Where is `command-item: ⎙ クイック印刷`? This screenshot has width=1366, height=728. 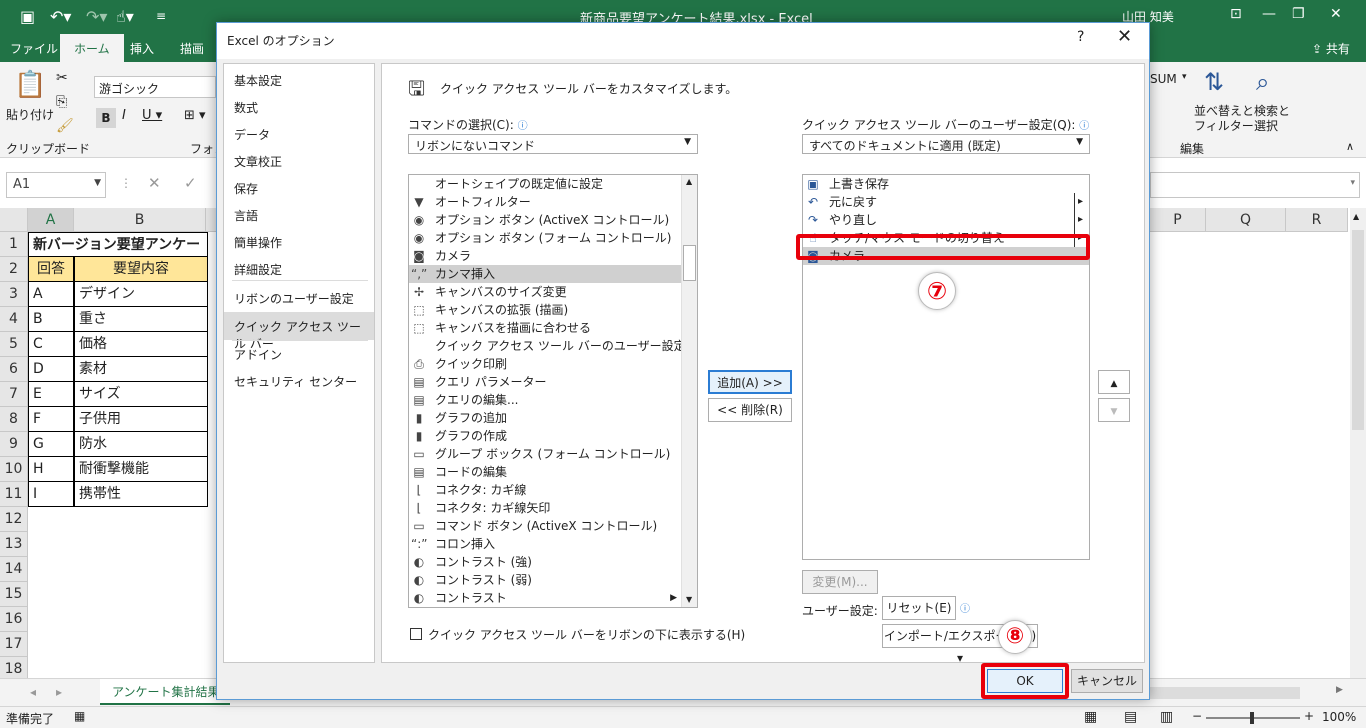
command-item: ⎙ クイック印刷 is located at coordinates (545, 364).